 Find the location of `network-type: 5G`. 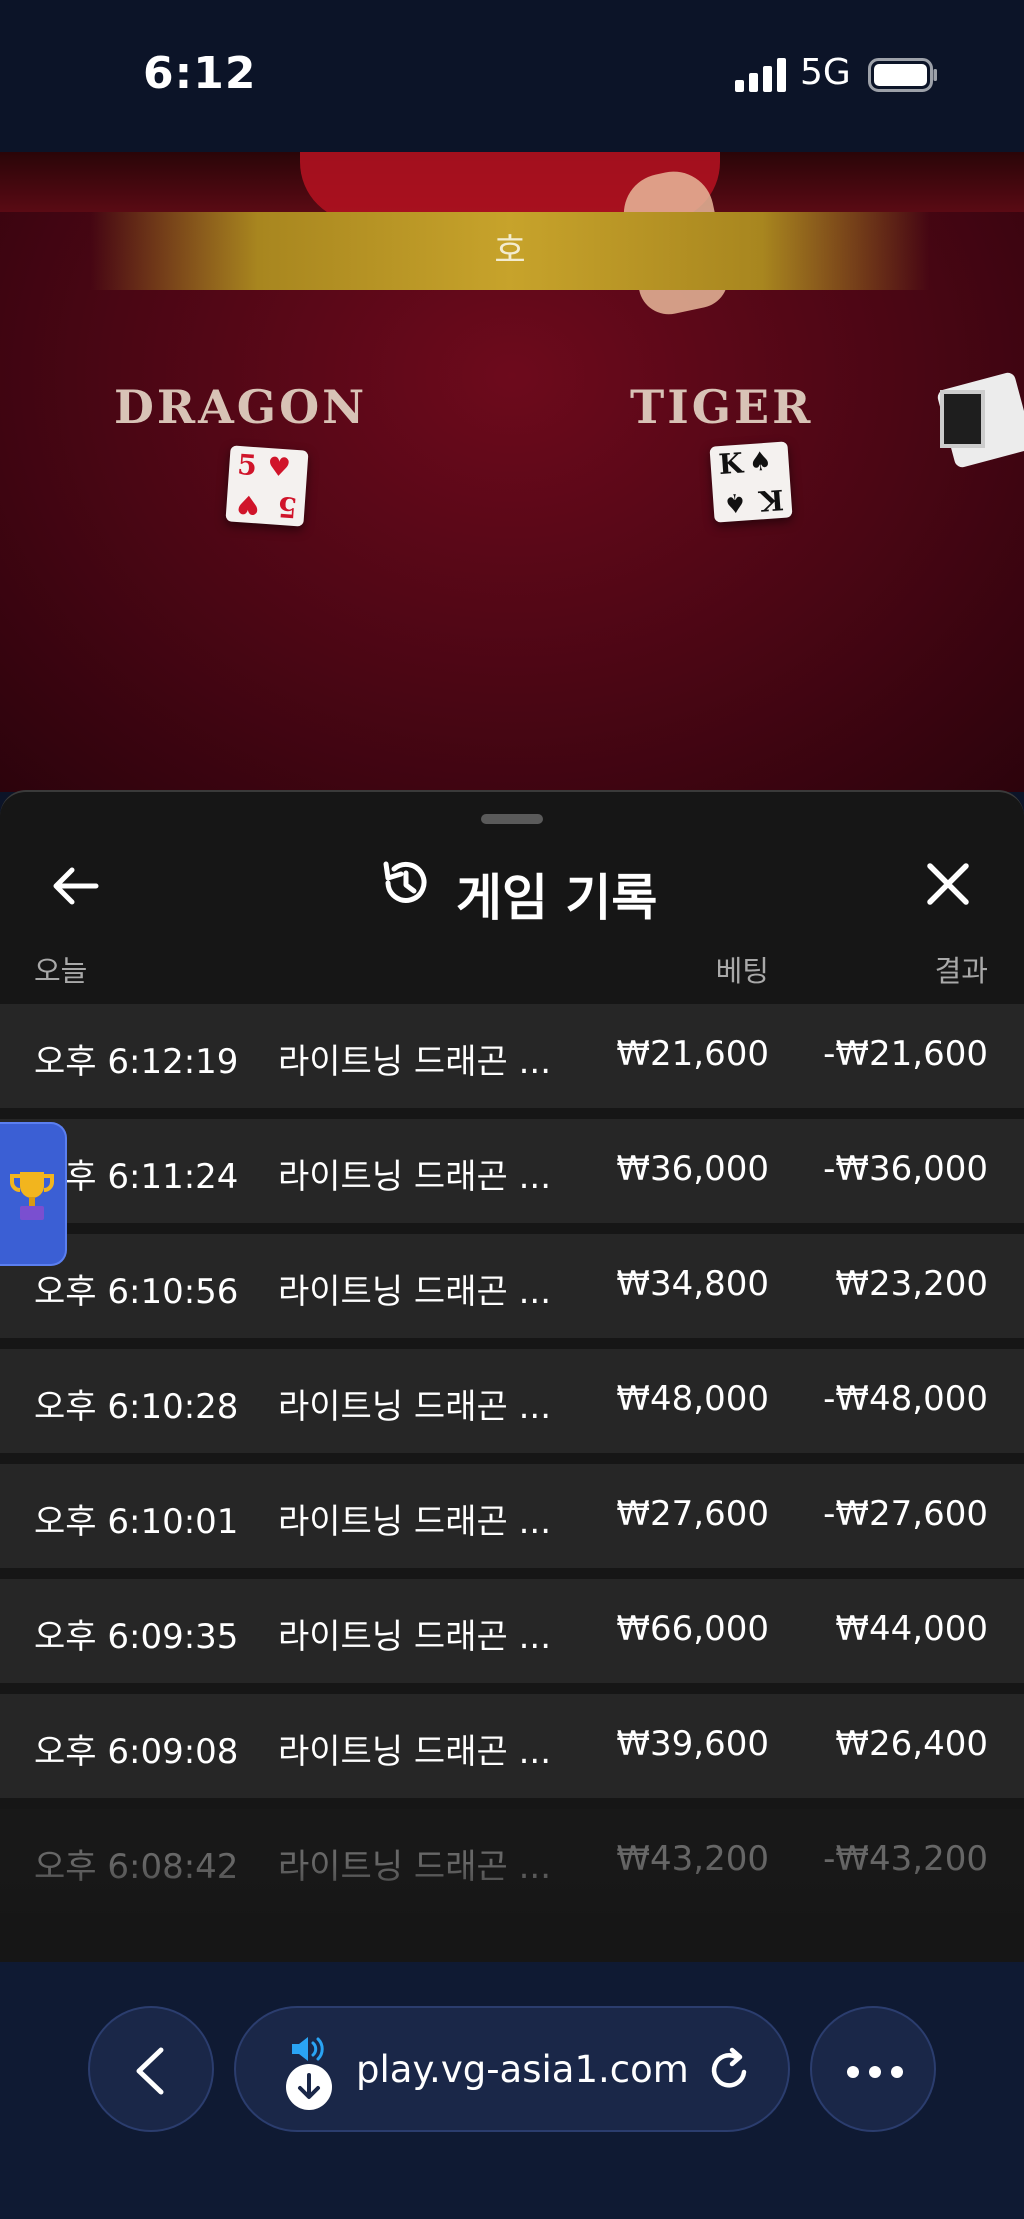

network-type: 5G is located at coordinates (825, 72).